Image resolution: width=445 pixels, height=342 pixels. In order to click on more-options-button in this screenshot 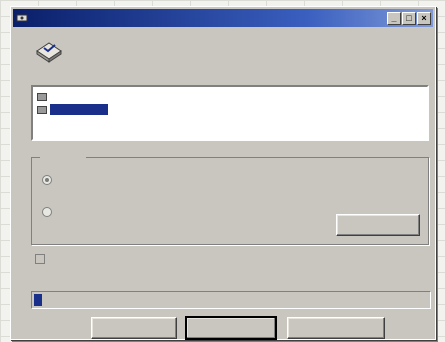, I will do `click(336, 328)`.